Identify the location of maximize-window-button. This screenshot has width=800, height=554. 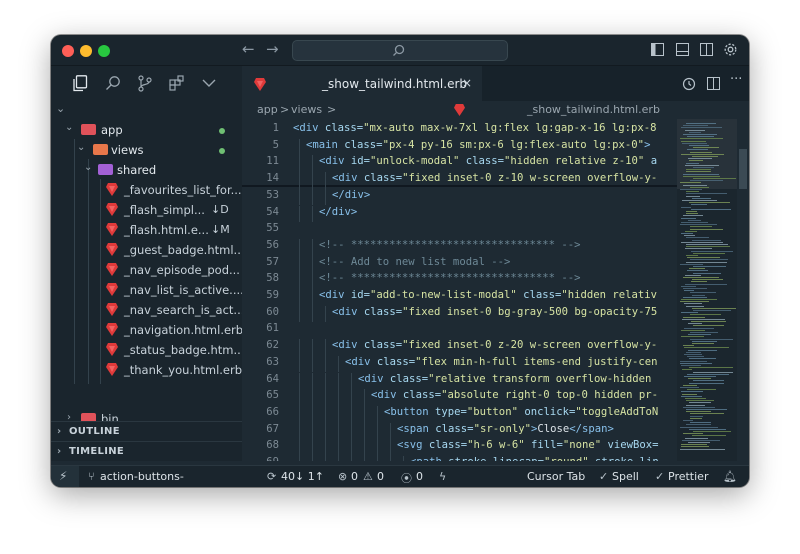
(104, 51).